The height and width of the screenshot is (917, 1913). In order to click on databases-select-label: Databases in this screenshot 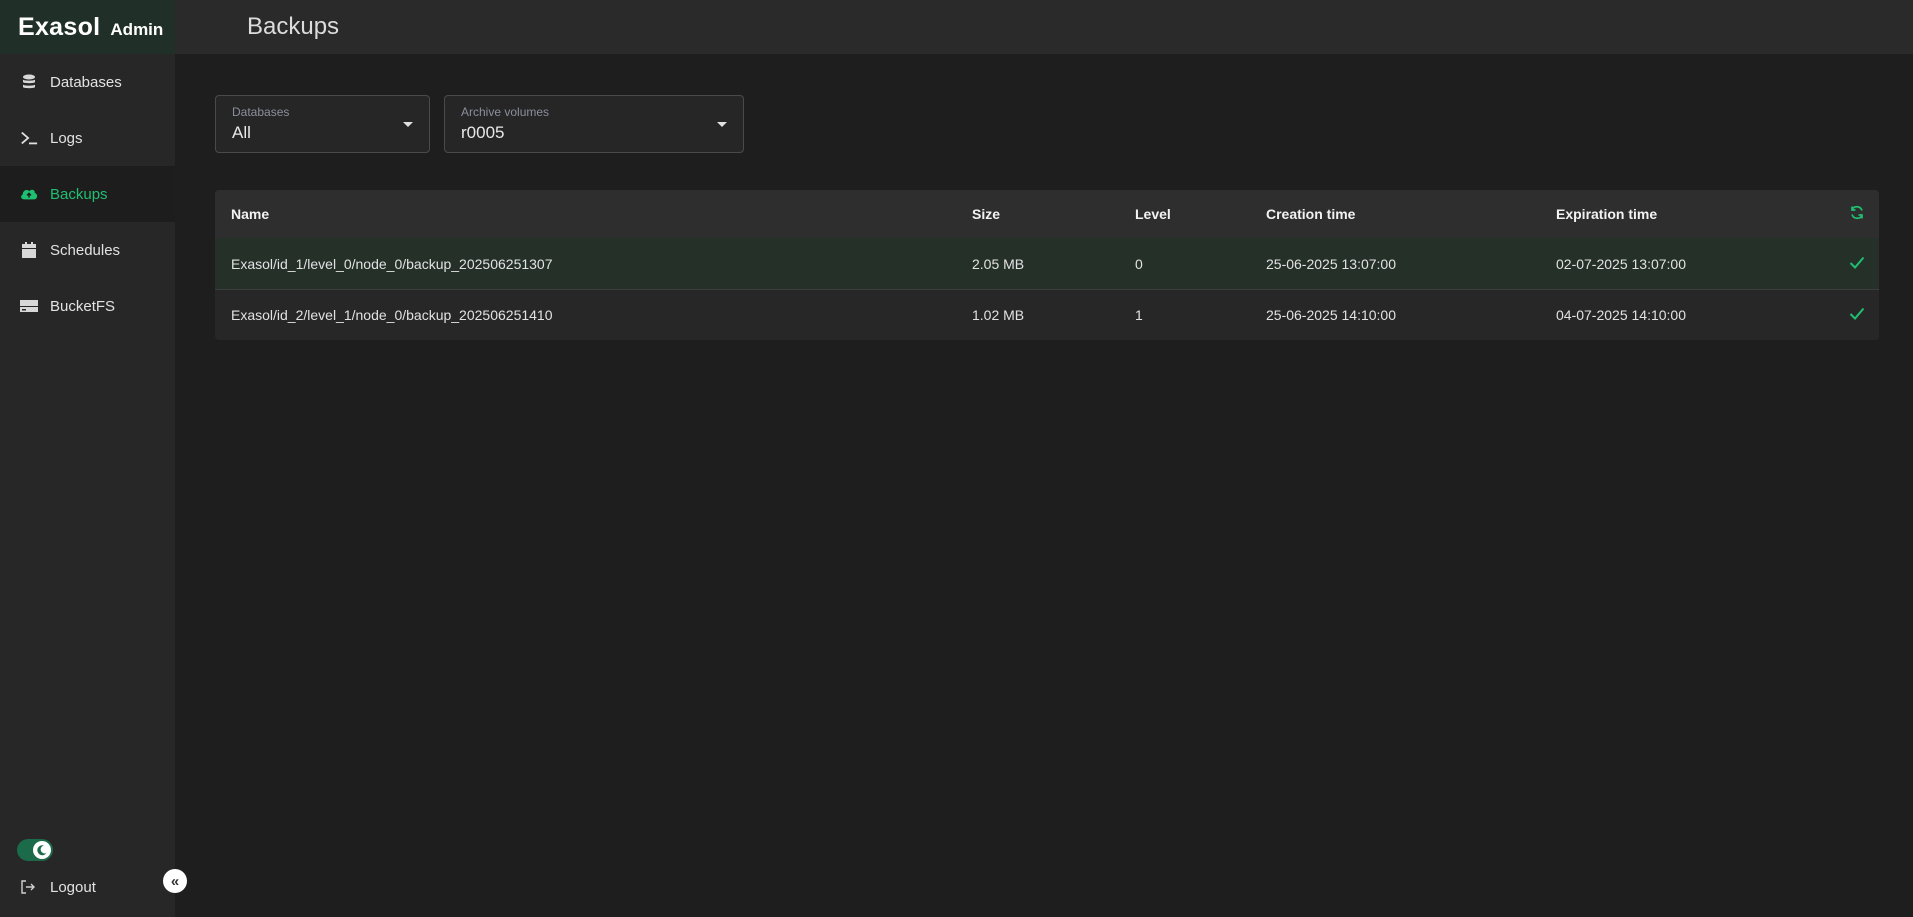, I will do `click(261, 112)`.